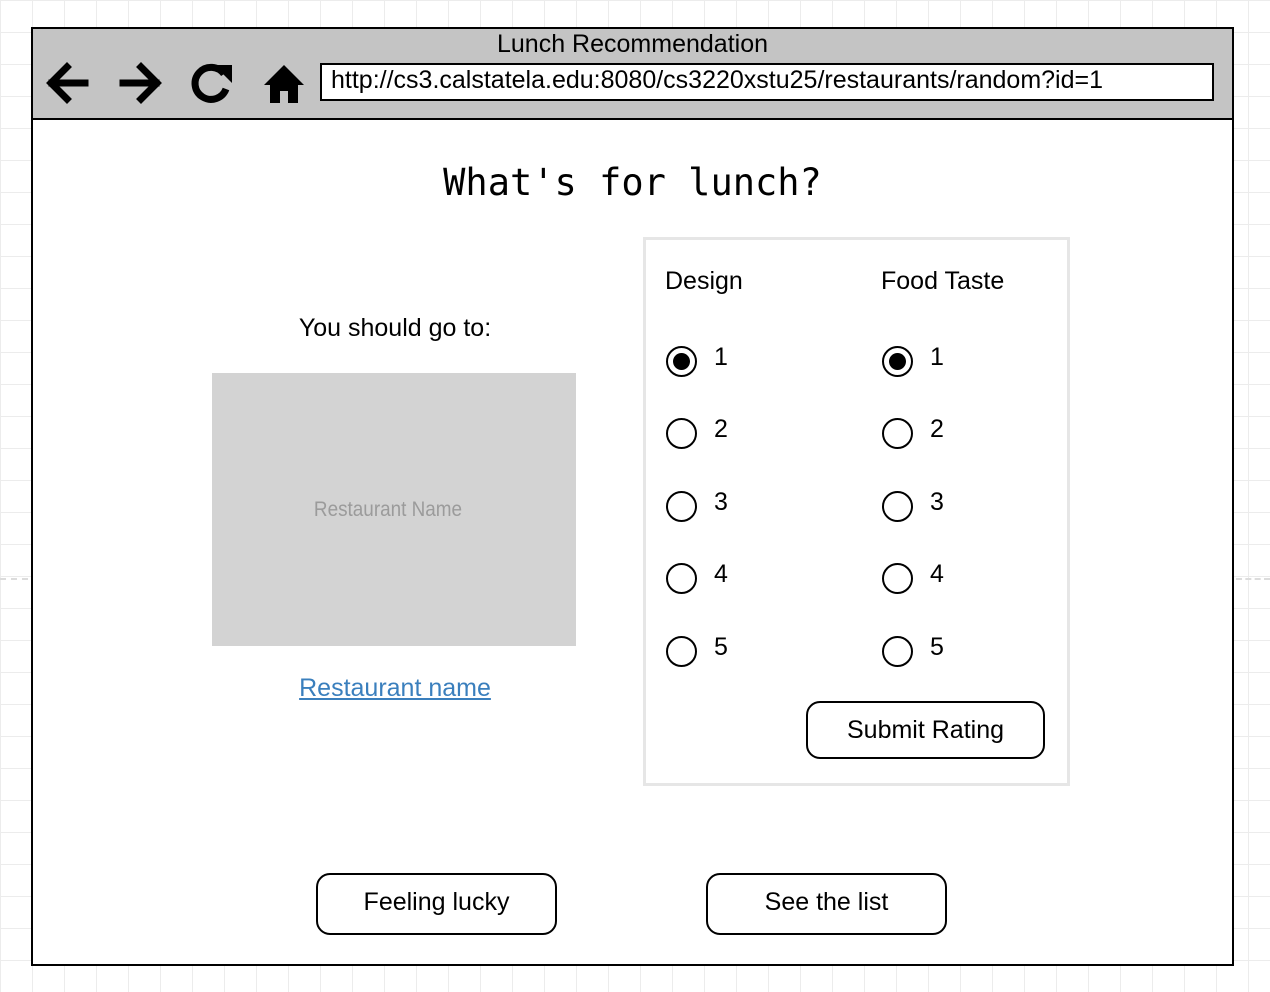  What do you see at coordinates (211, 83) in the screenshot?
I see `reload-icon` at bounding box center [211, 83].